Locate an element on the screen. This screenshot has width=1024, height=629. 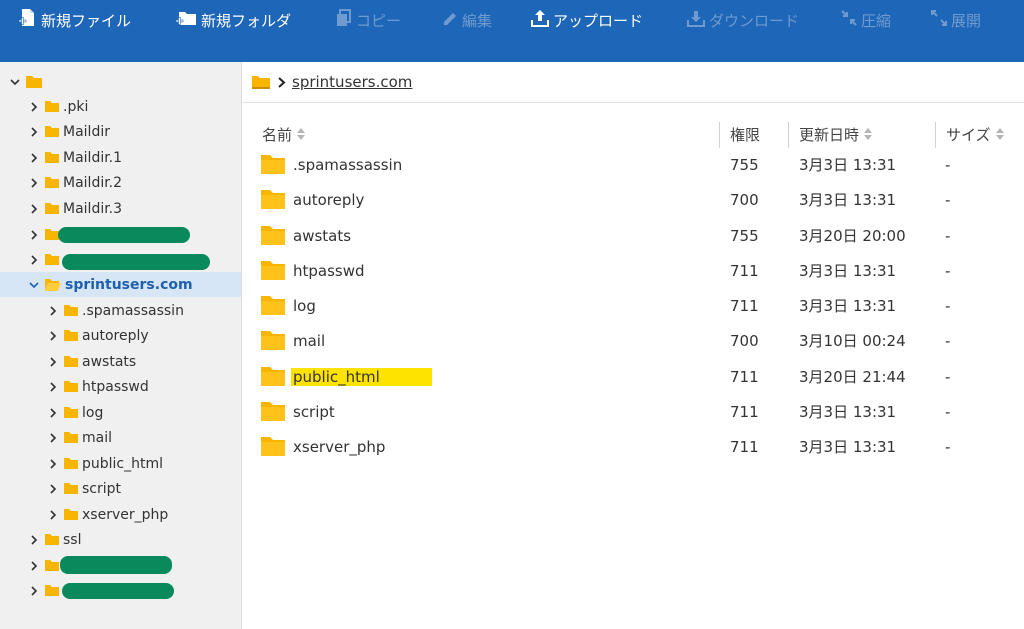
file-name-cell: public_html is located at coordinates (346, 376).